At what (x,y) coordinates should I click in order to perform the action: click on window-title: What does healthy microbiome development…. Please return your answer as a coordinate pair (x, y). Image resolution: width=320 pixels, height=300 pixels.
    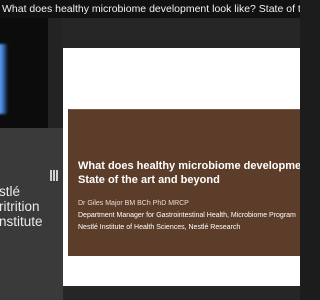
    Looking at the image, I should click on (150, 9).